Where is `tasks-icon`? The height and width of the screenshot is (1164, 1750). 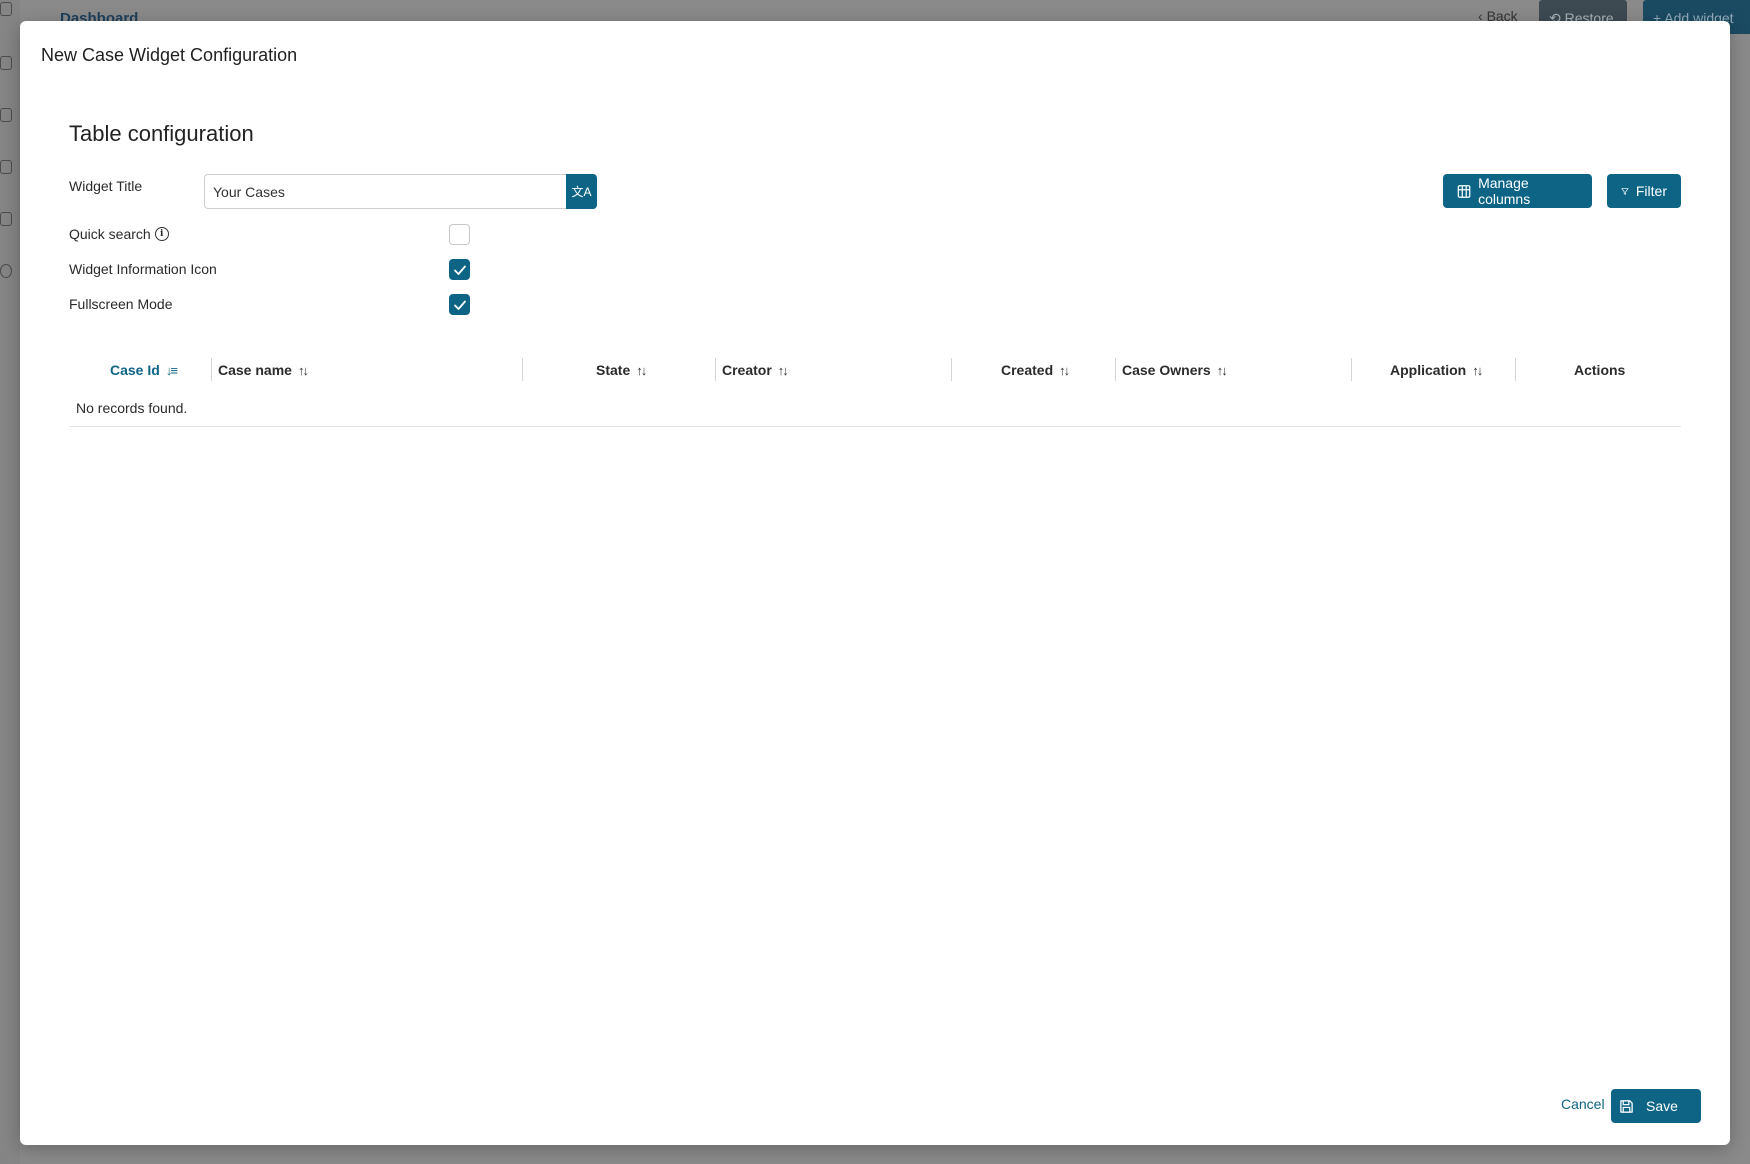 tasks-icon is located at coordinates (6, 9).